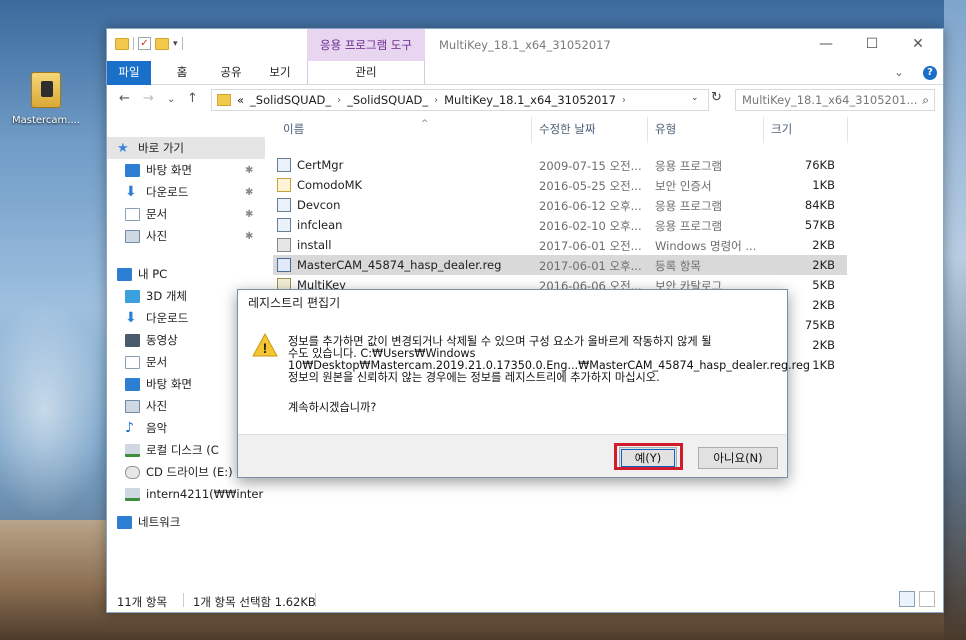 The image size is (966, 640). Describe the element at coordinates (186, 274) in the screenshot. I see `nav-this-pc: 내 PC` at that location.